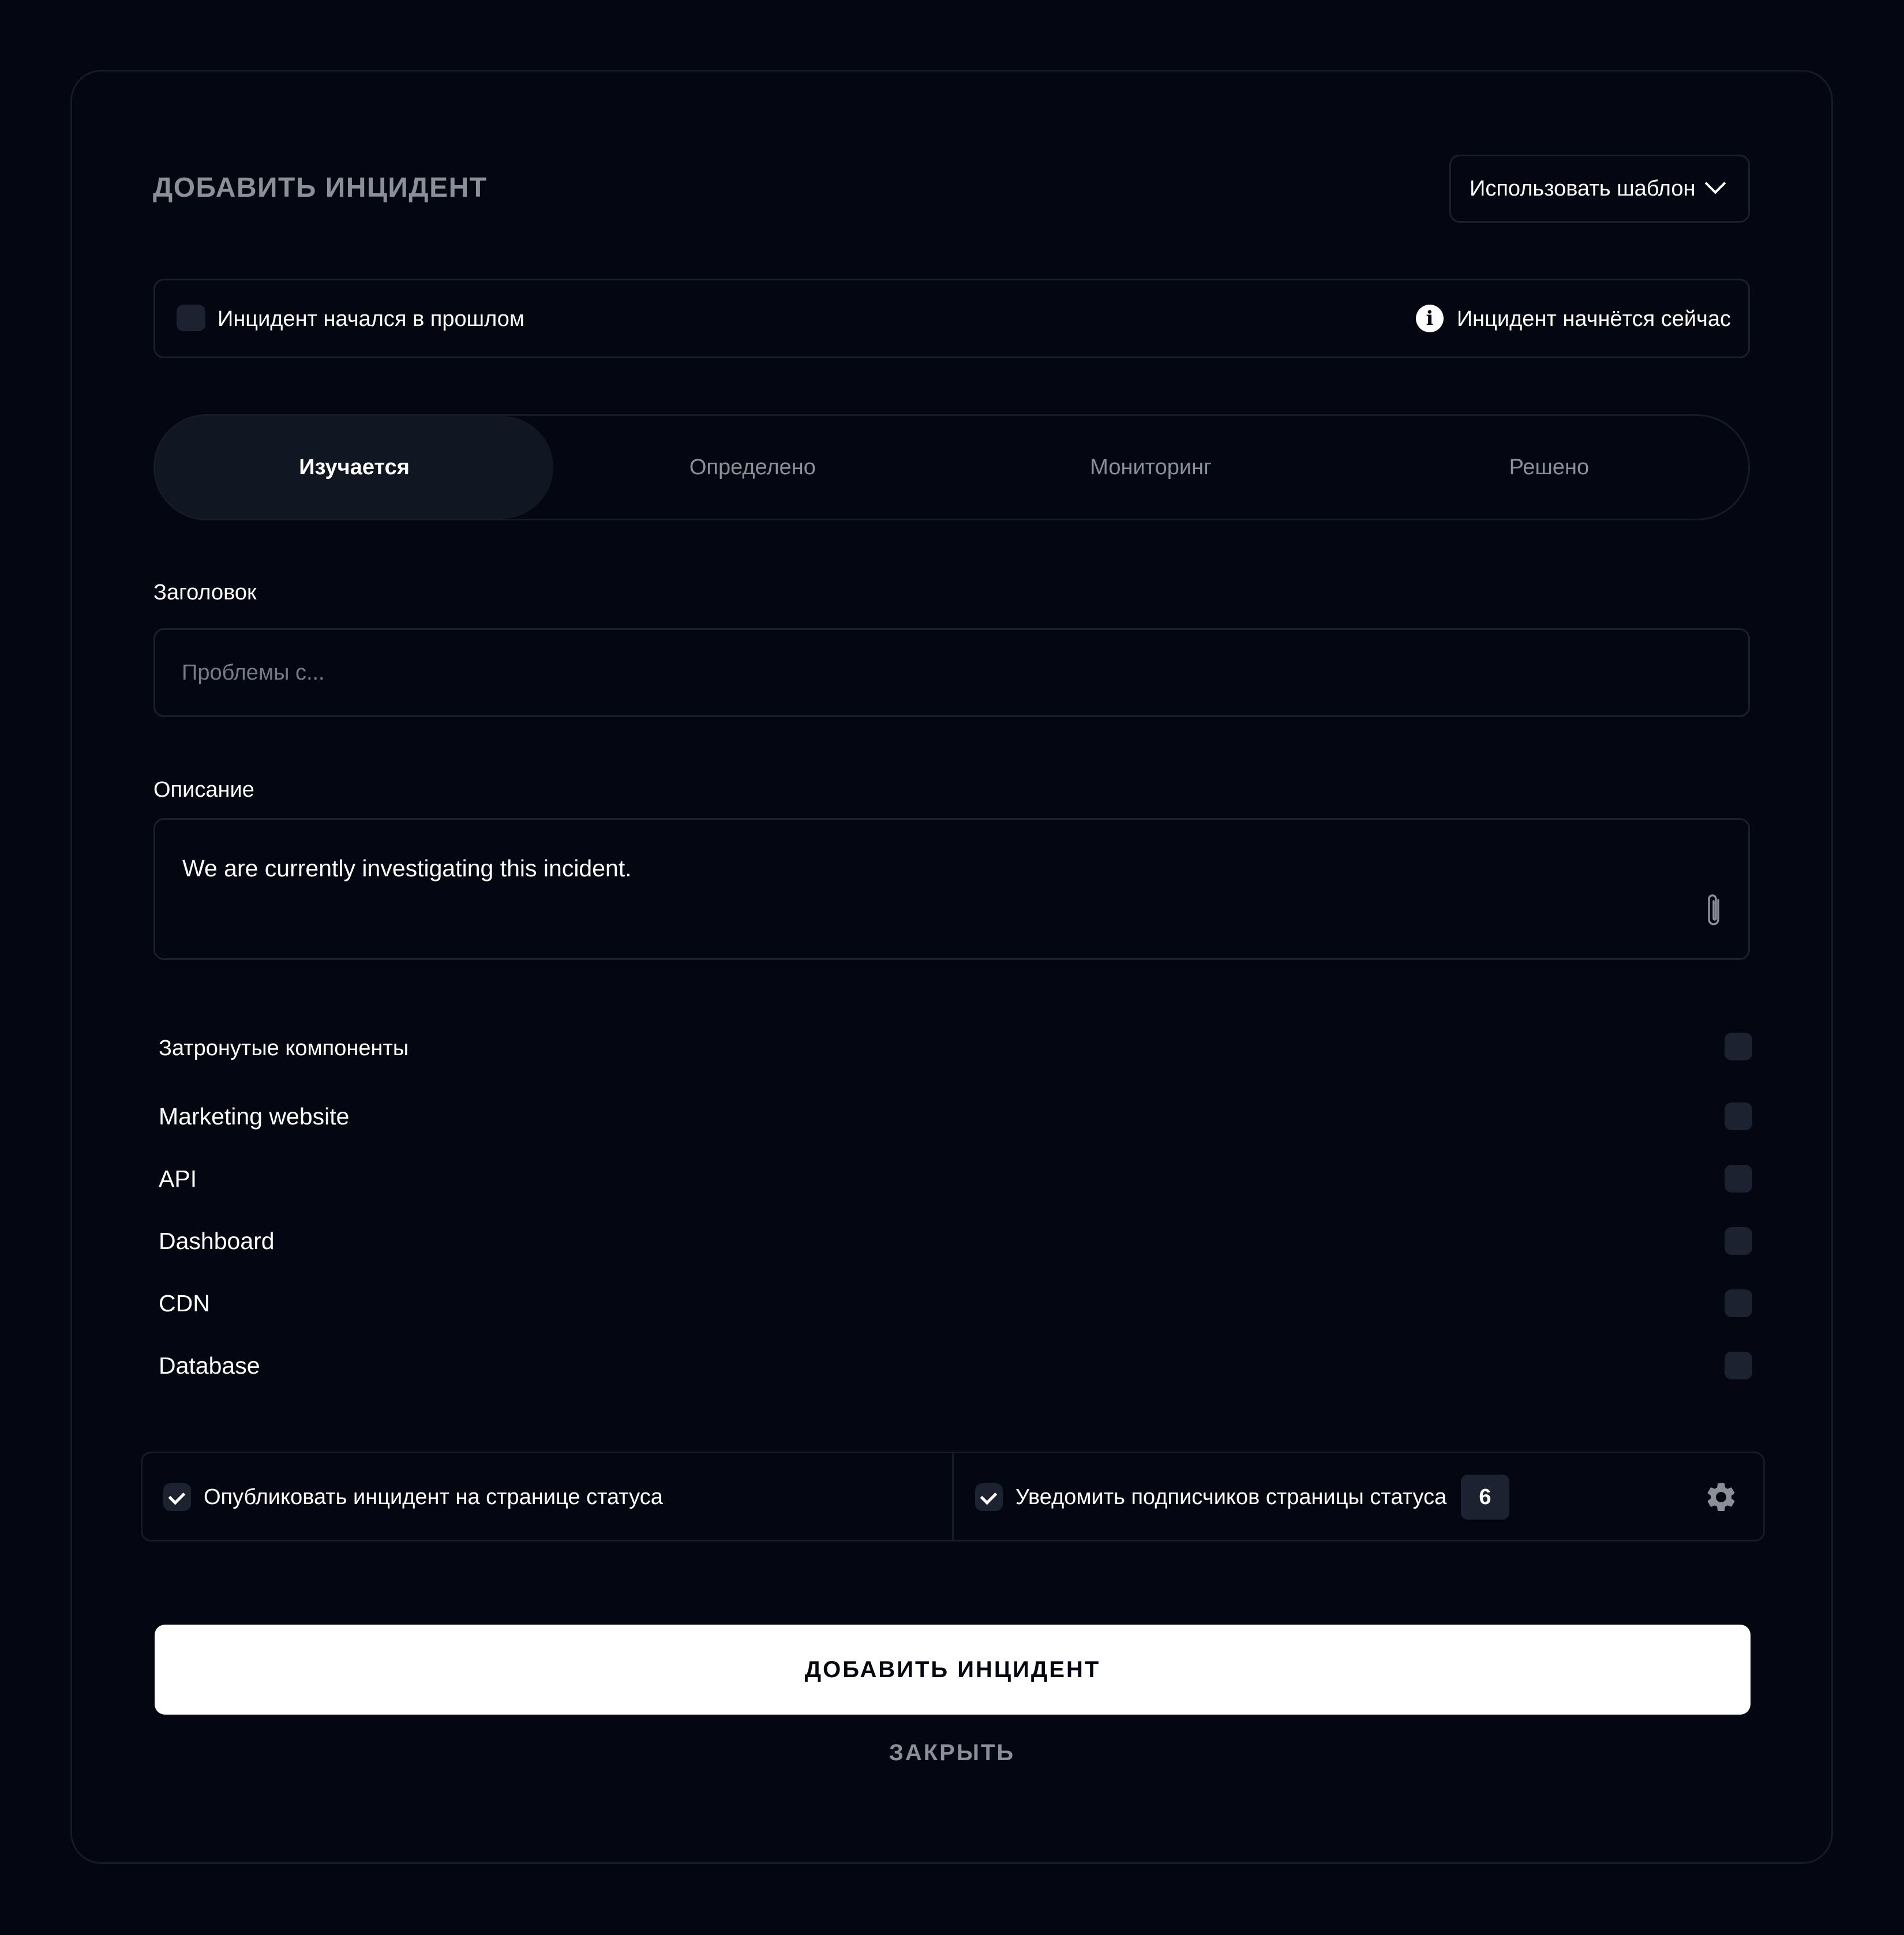 Image resolution: width=1904 pixels, height=1935 pixels. What do you see at coordinates (1231, 1497) in the screenshot?
I see `notify-subscribers-label: Уведомить подписчиков страницы статуса` at bounding box center [1231, 1497].